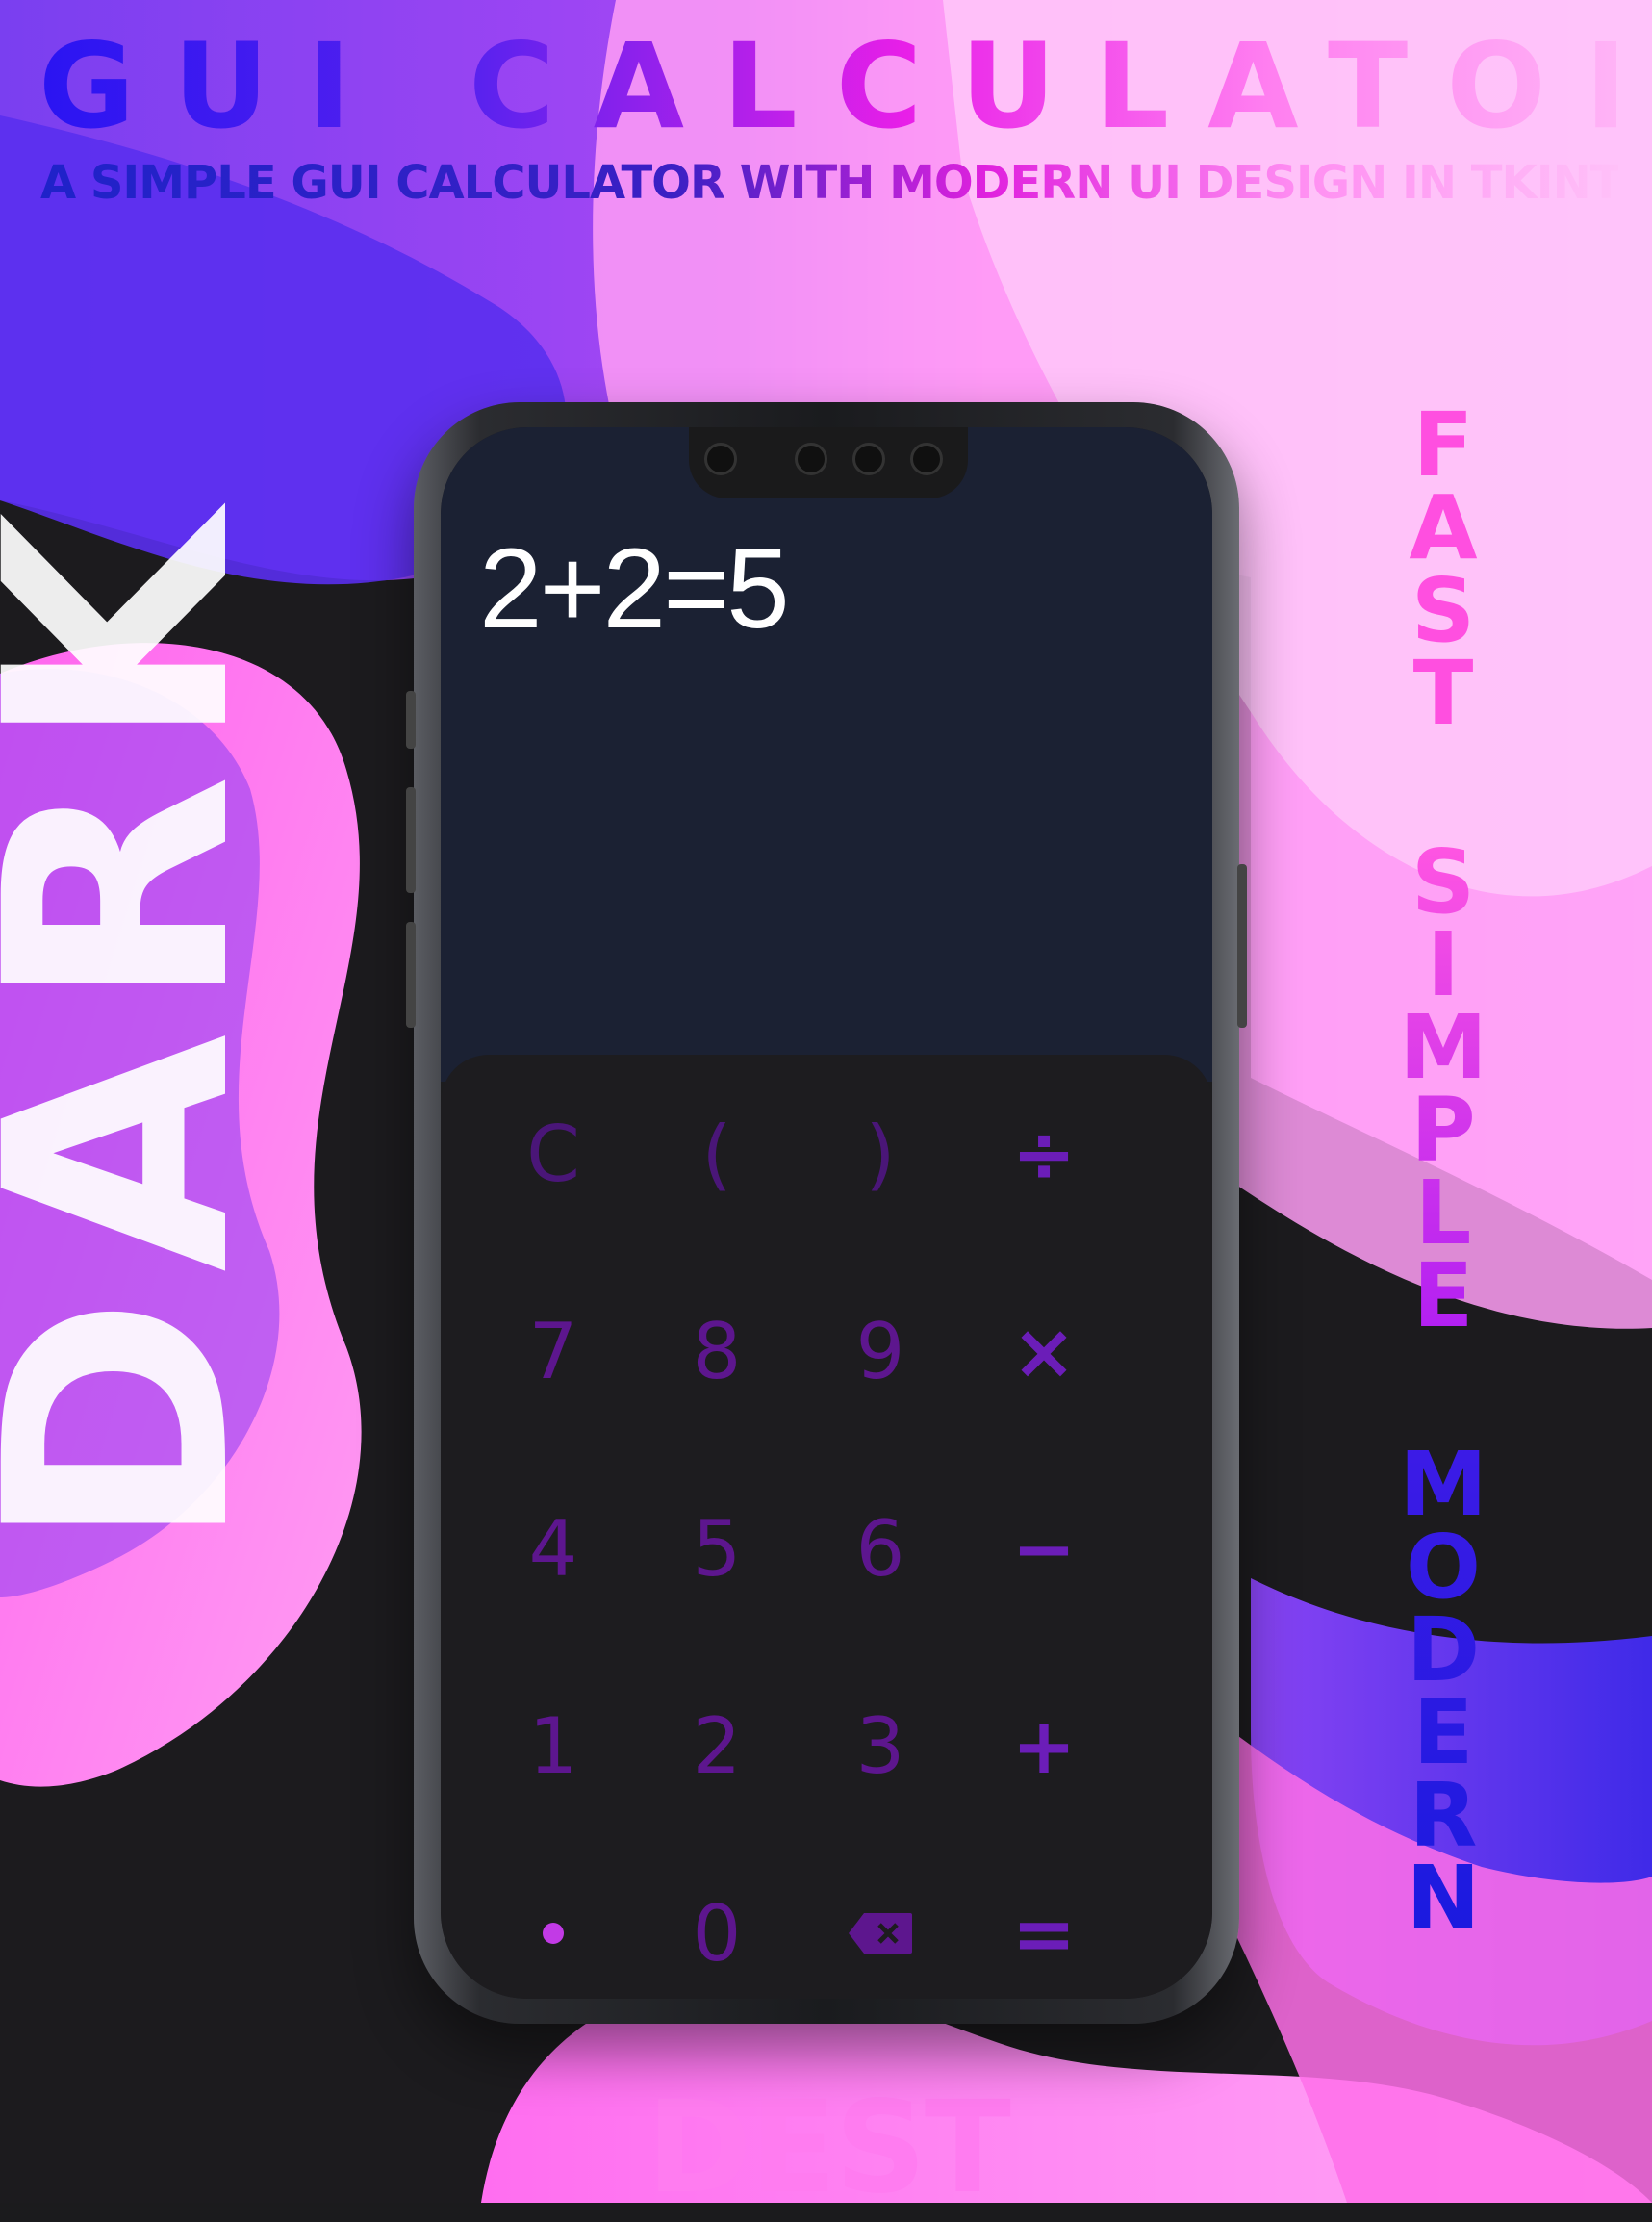 The image size is (1652, 2222). I want to click on digit-2-button: 2, so click(716, 1745).